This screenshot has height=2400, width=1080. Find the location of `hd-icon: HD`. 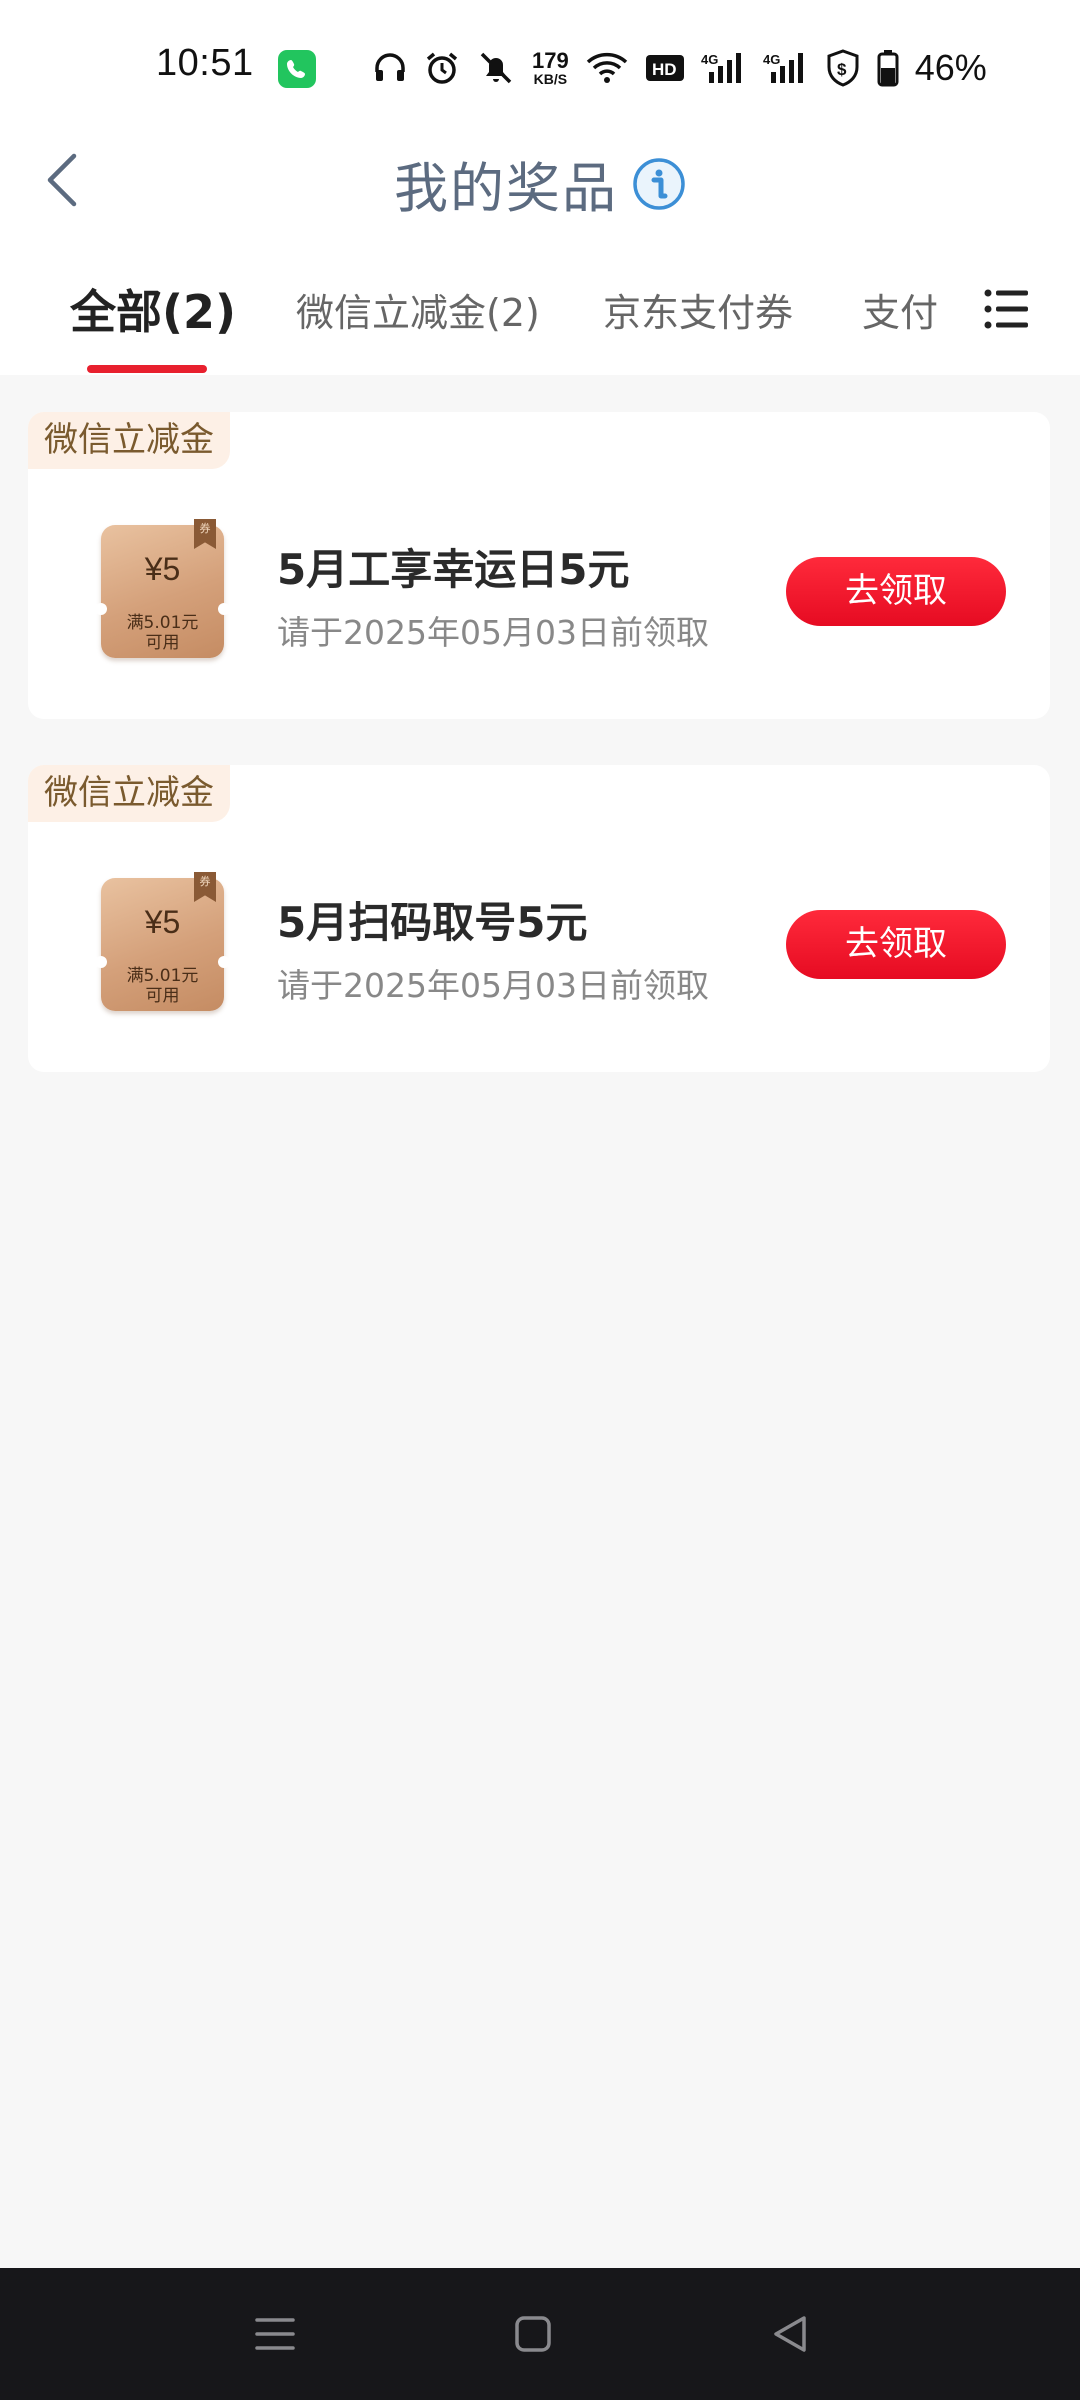

hd-icon: HD is located at coordinates (665, 68).